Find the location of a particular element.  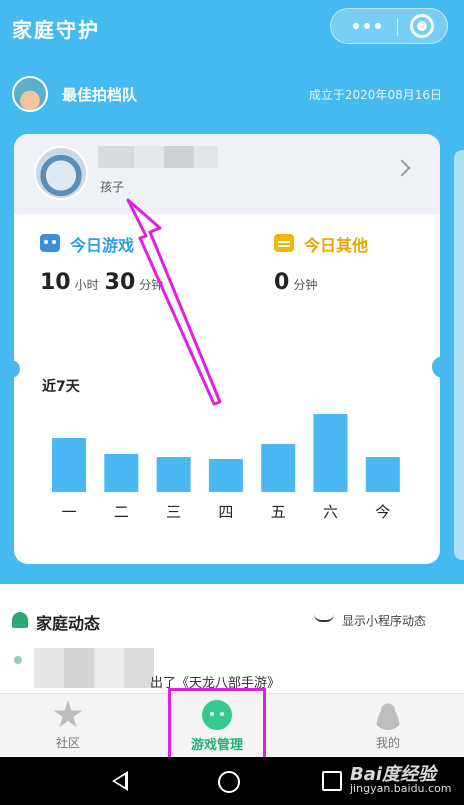

chart-x-label-5: 六 is located at coordinates (330, 512).